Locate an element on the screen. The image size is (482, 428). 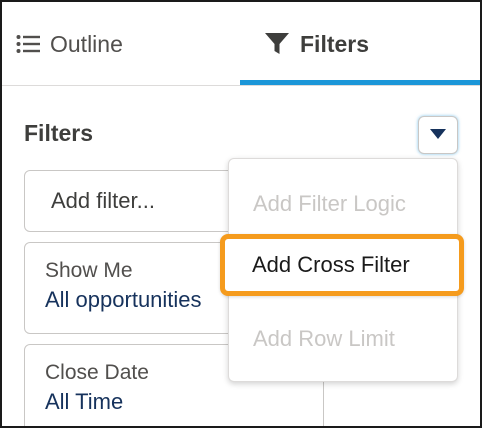
tab-filters: Filters is located at coordinates (316, 44).